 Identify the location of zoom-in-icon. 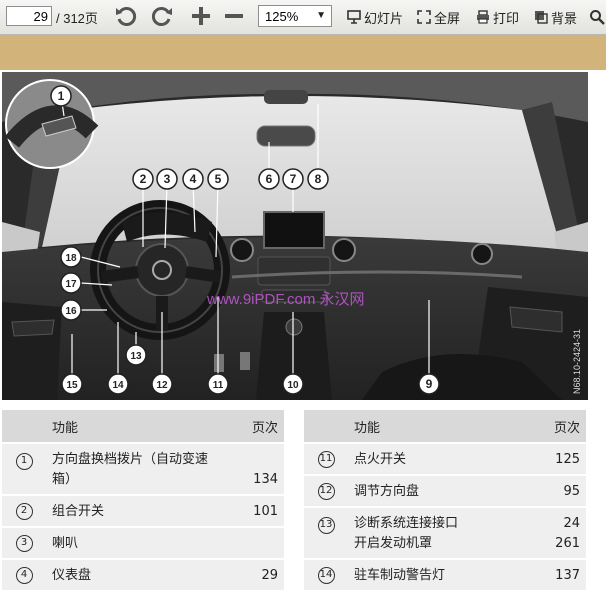
(201, 16).